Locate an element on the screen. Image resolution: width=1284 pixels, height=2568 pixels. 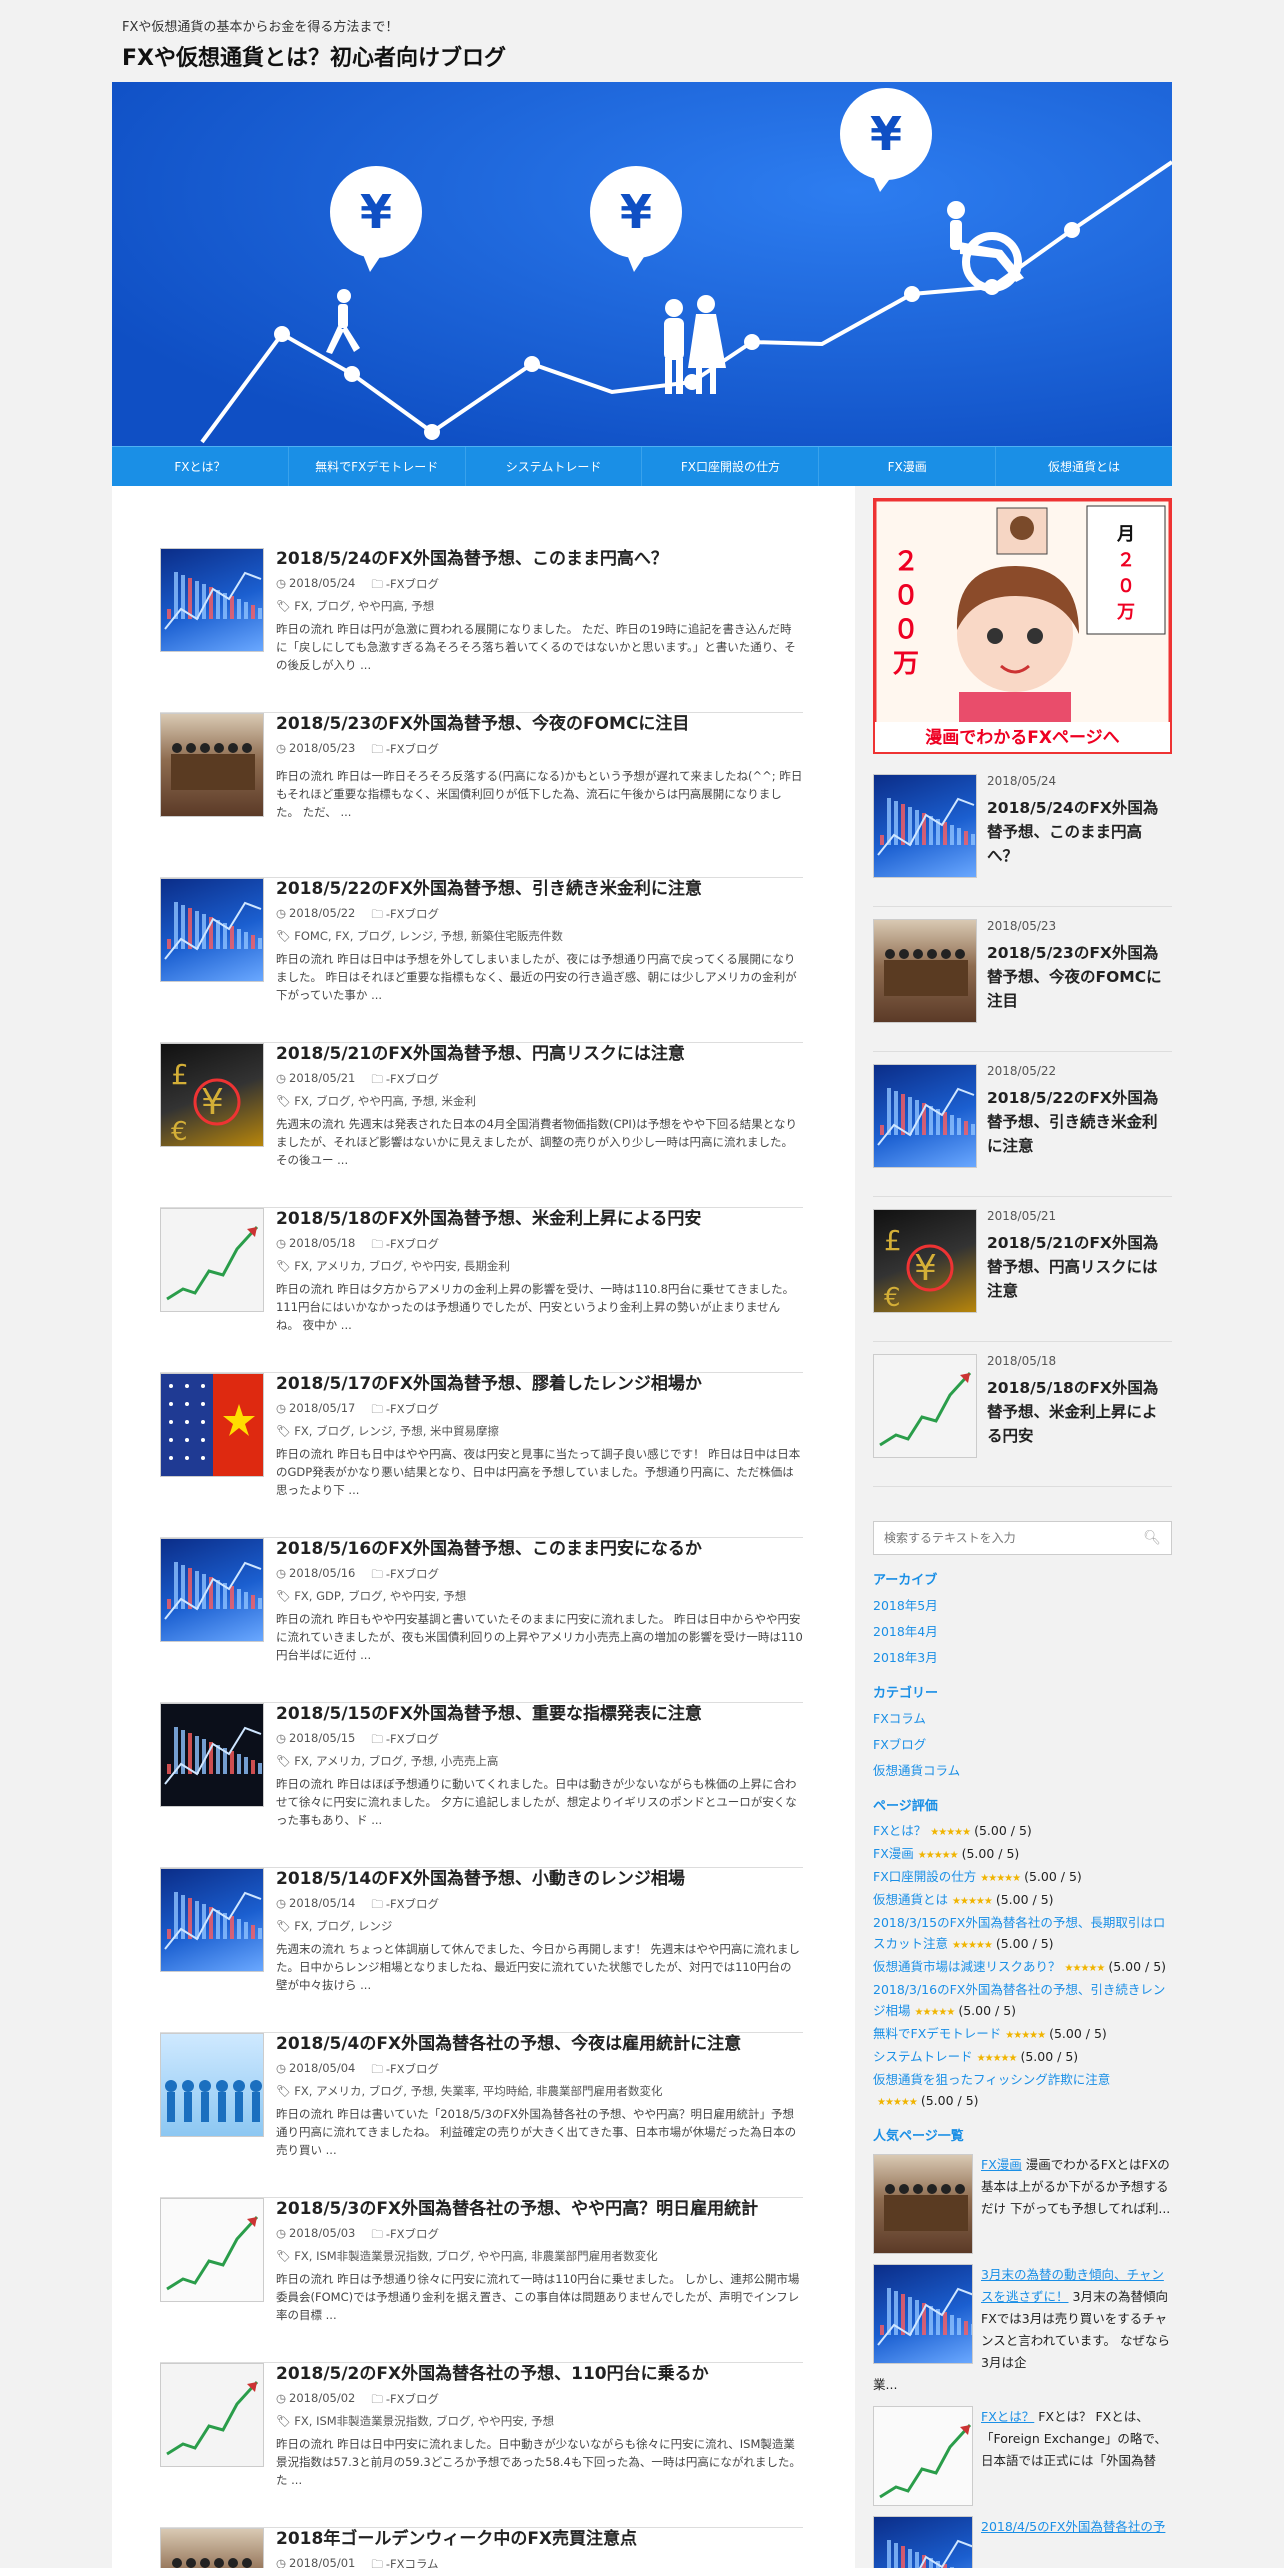
recent-post-body: 2018/05/22 2018/5/22のFX外国為替予想、引き続き米金利に注意 is located at coordinates (1079, 1130).